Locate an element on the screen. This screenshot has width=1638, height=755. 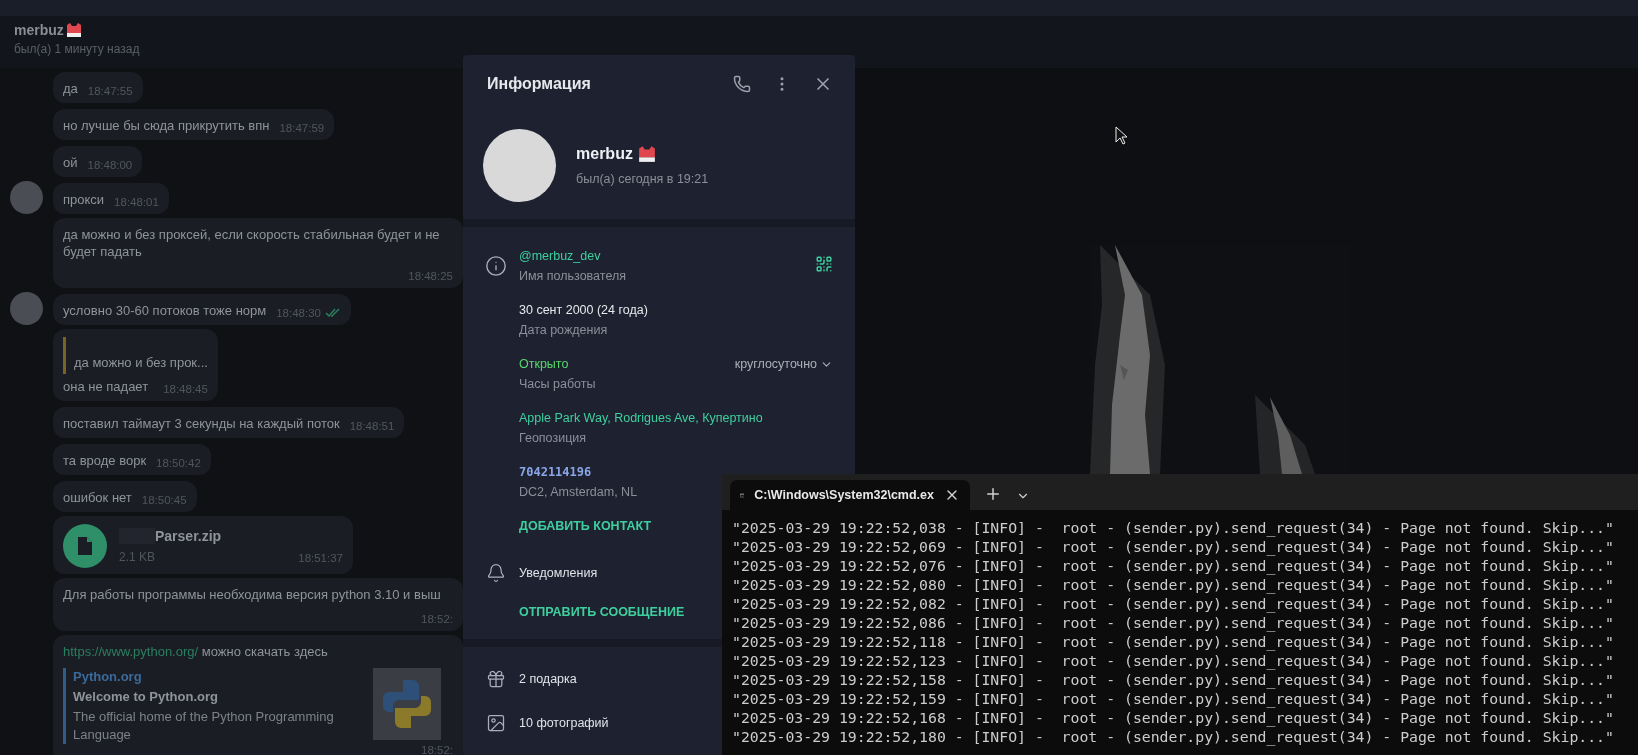
message-text: поставил таймаут 3 секунды на каждый поток is located at coordinates (201, 423).